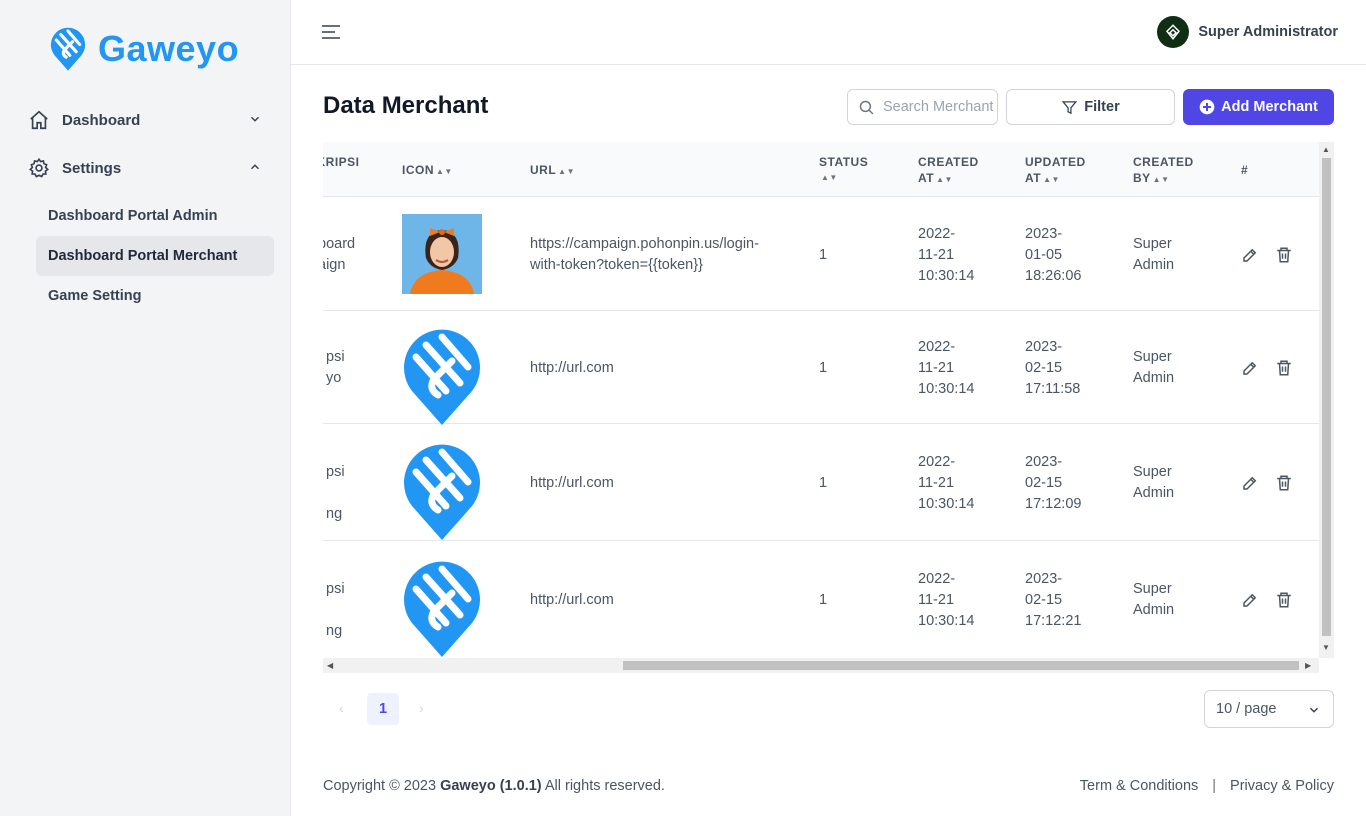 This screenshot has height=816, width=1366. I want to click on sidebar-item-dashboard-portal-merchant: Dashboard Portal Merchant, so click(155, 256).